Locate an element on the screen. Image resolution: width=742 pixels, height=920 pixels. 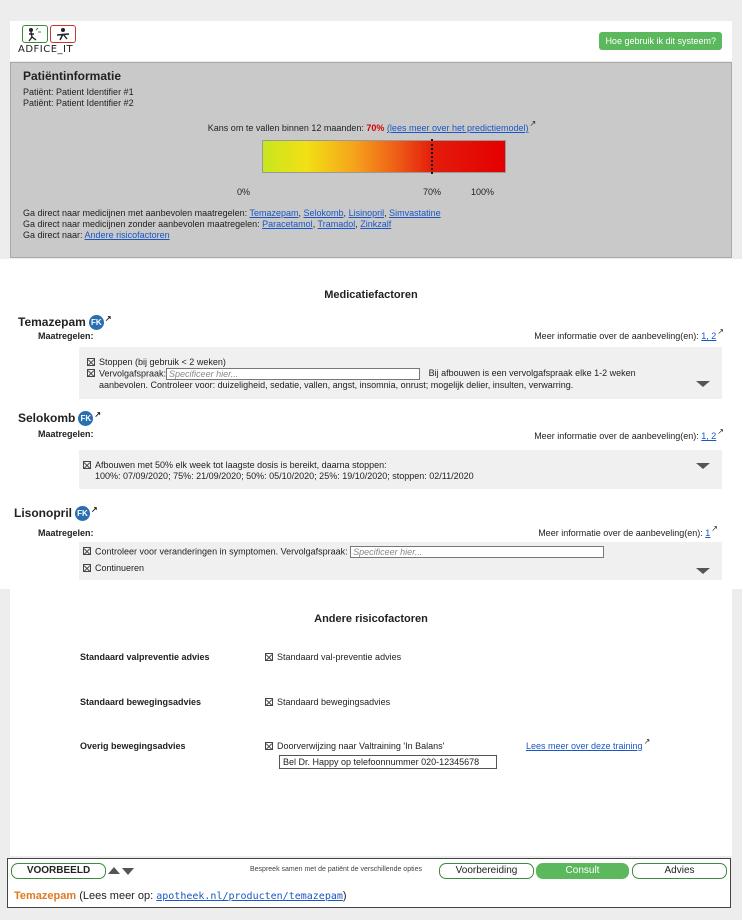
nav-link-lisinopril: Lisinopril is located at coordinates (367, 213).